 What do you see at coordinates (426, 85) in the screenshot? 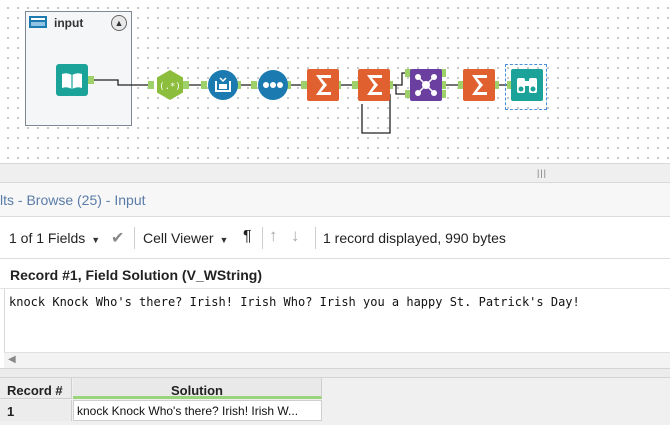
I see `join-icon` at bounding box center [426, 85].